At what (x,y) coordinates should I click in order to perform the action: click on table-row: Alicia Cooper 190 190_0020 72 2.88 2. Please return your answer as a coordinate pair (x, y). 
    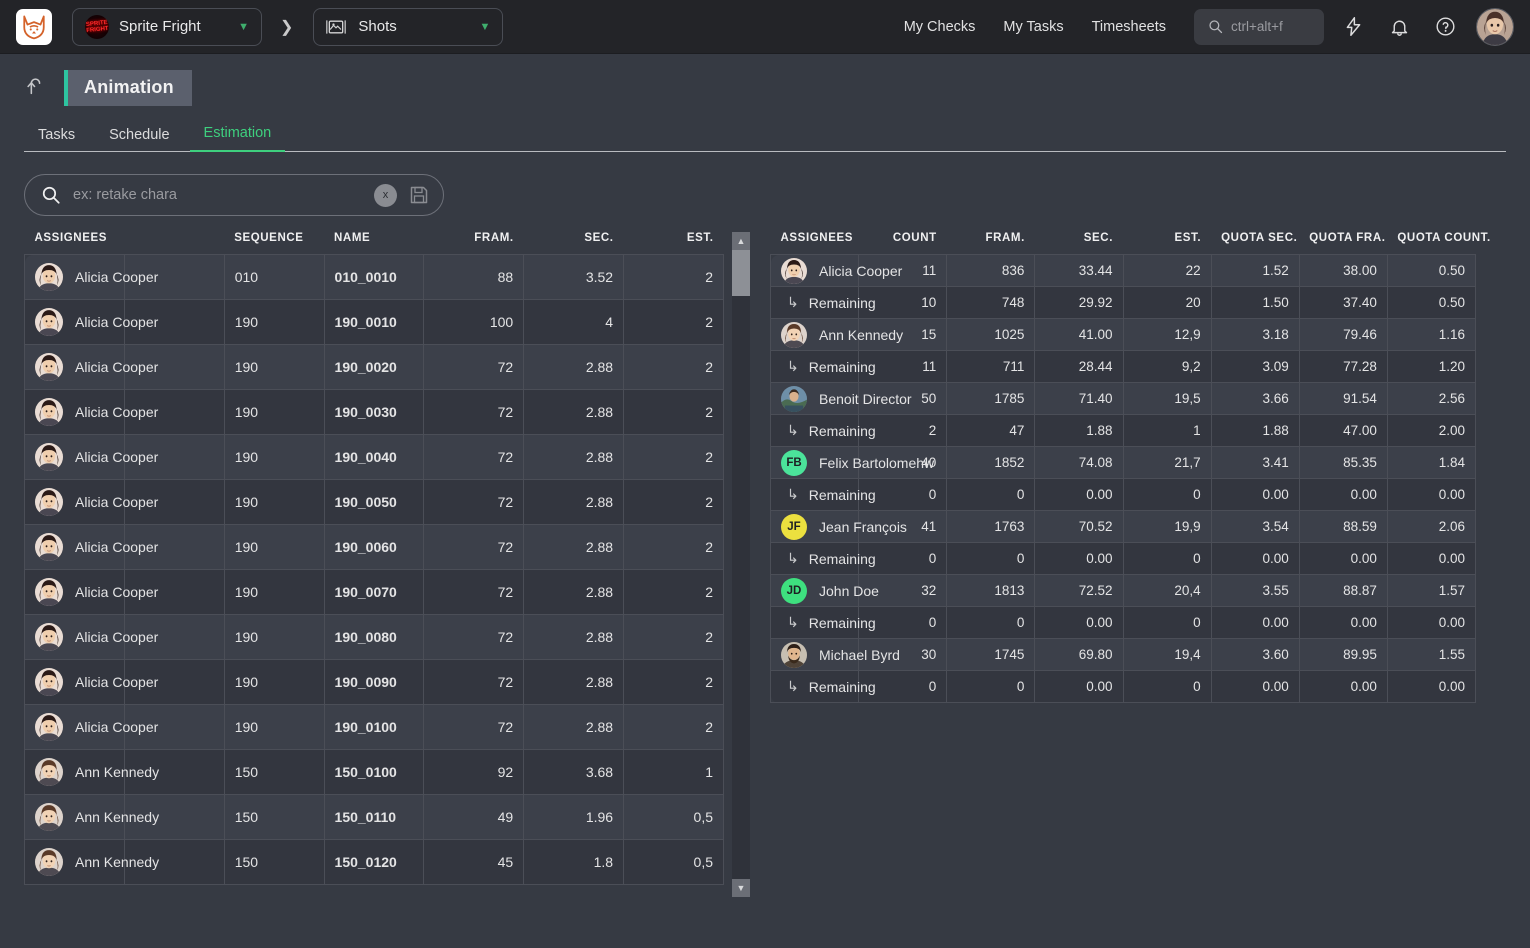
    Looking at the image, I should click on (374, 367).